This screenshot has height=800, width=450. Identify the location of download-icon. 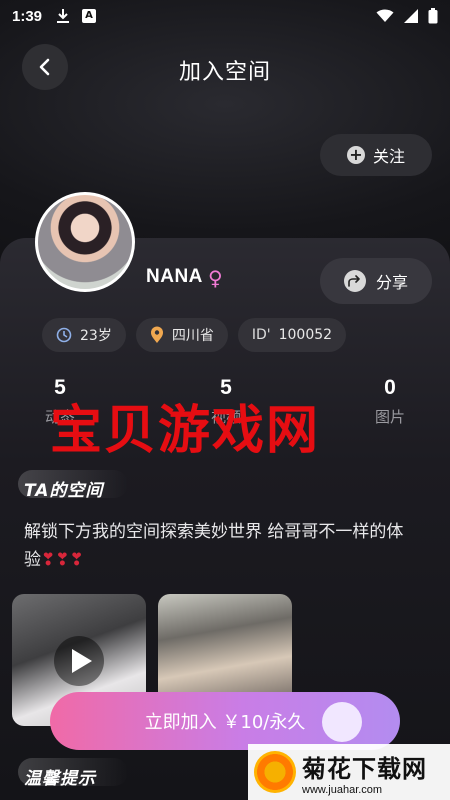
(63, 16).